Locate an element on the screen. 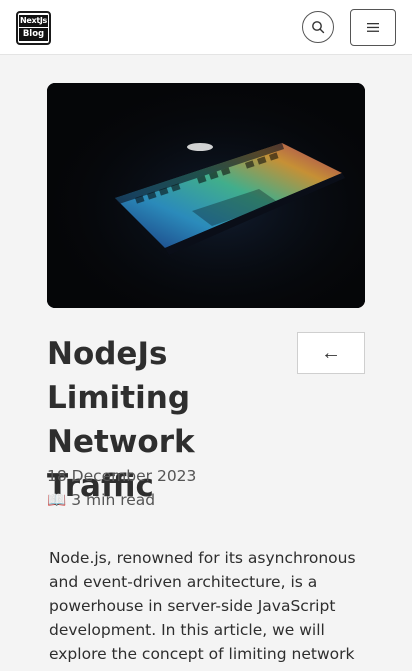  hamburger-icon is located at coordinates (373, 27).